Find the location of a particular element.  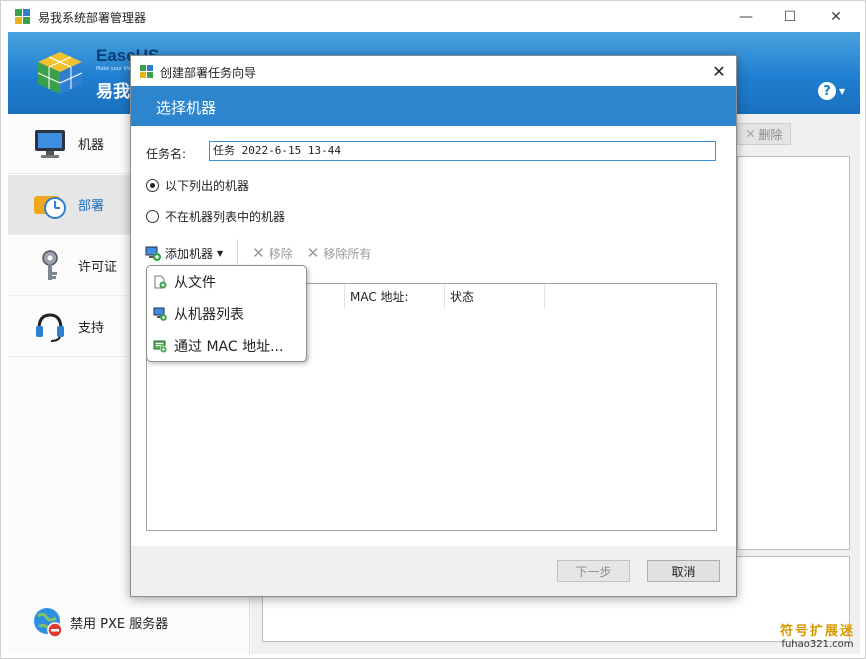

sidebar-item-label: 许可证 is located at coordinates (98, 267).